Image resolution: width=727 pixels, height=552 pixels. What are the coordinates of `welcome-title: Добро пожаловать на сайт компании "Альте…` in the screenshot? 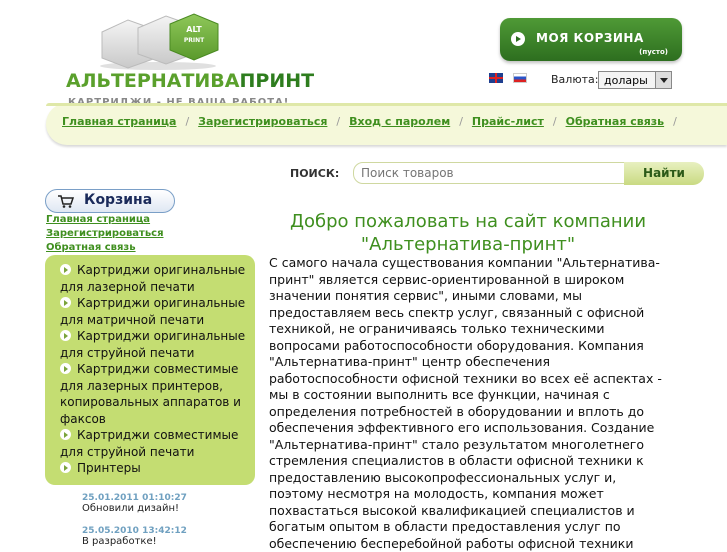 It's located at (468, 233).